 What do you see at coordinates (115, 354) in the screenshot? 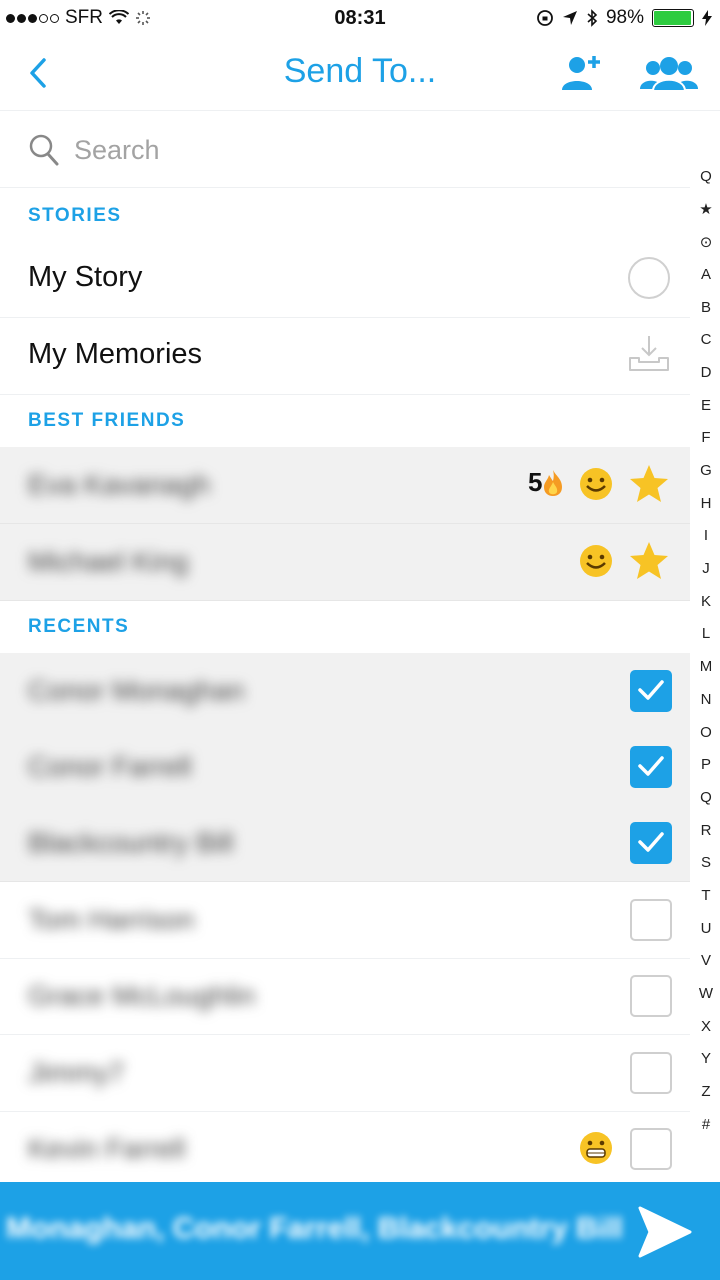
I see `story-label: My Memories` at bounding box center [115, 354].